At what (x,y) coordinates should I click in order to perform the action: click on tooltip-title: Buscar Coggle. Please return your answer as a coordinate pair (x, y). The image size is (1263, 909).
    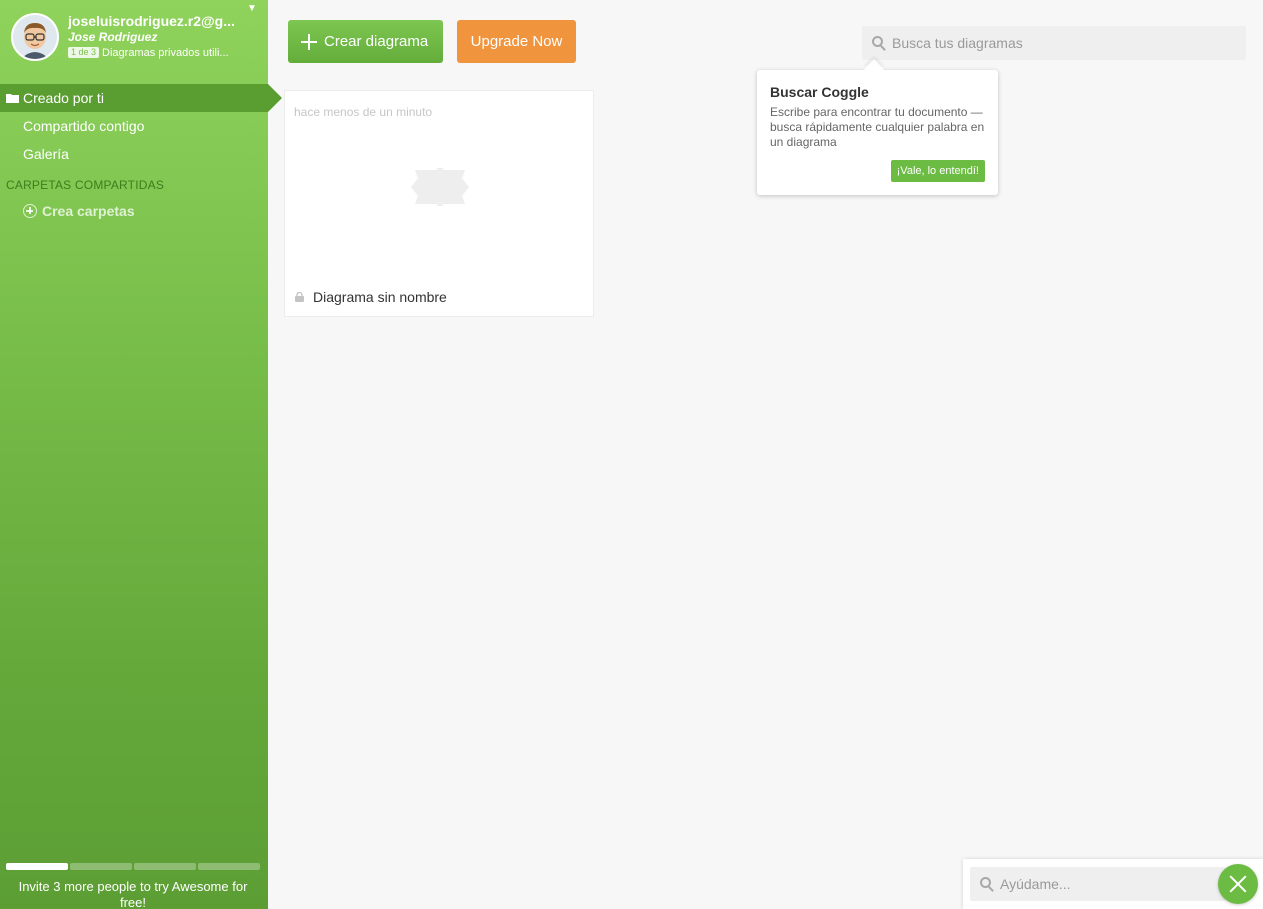
    Looking at the image, I should click on (819, 92).